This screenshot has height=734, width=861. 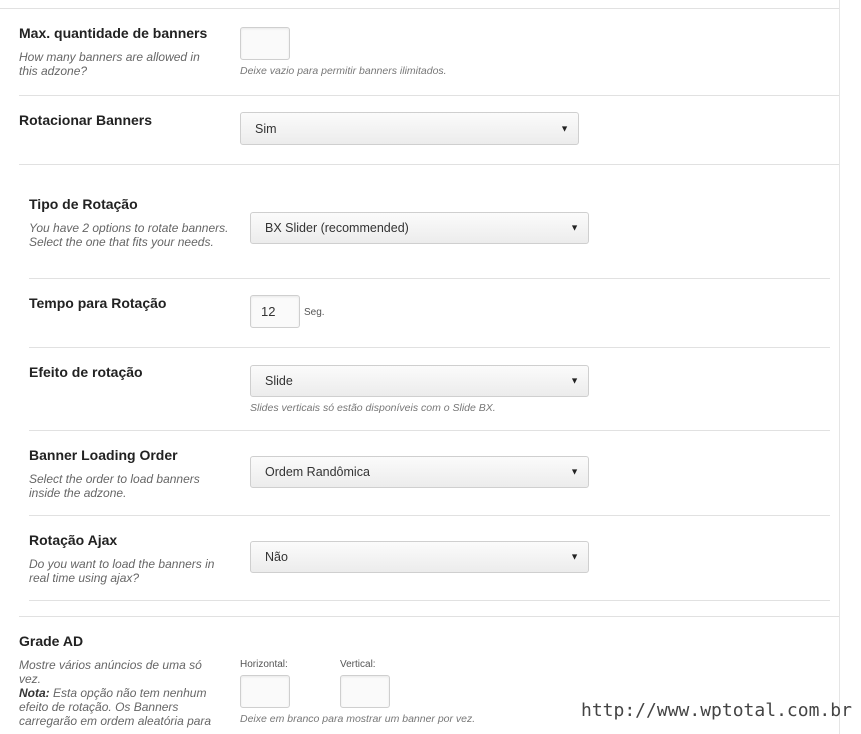 What do you see at coordinates (419, 472) in the screenshot?
I see `loading-order-select: Ordem Randômica ▼` at bounding box center [419, 472].